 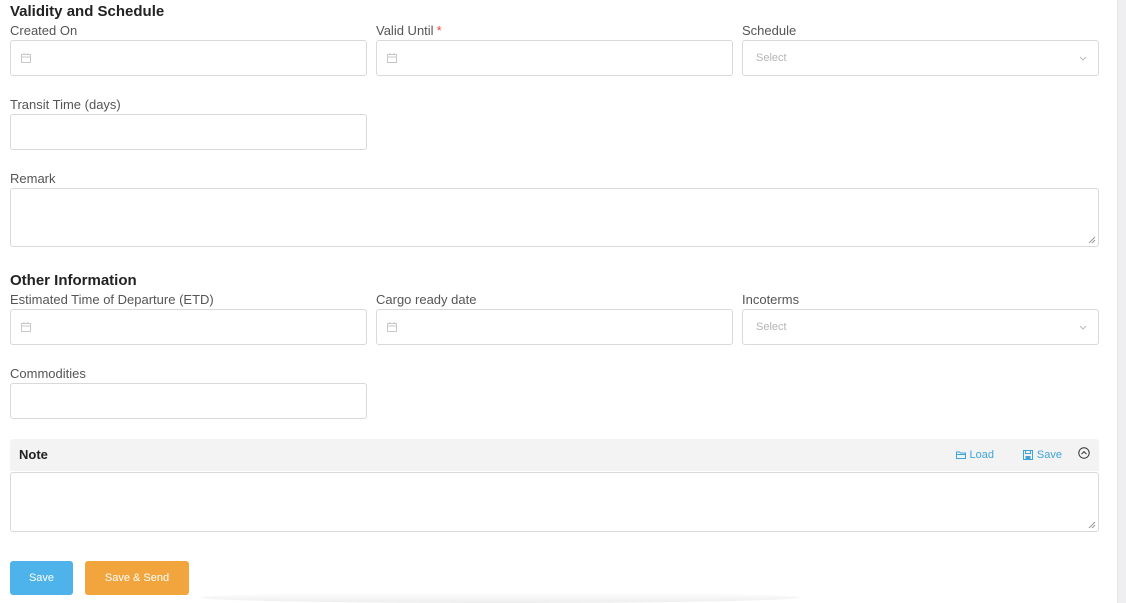 I want to click on cargo-ready-label: Cargo ready date, so click(x=426, y=299).